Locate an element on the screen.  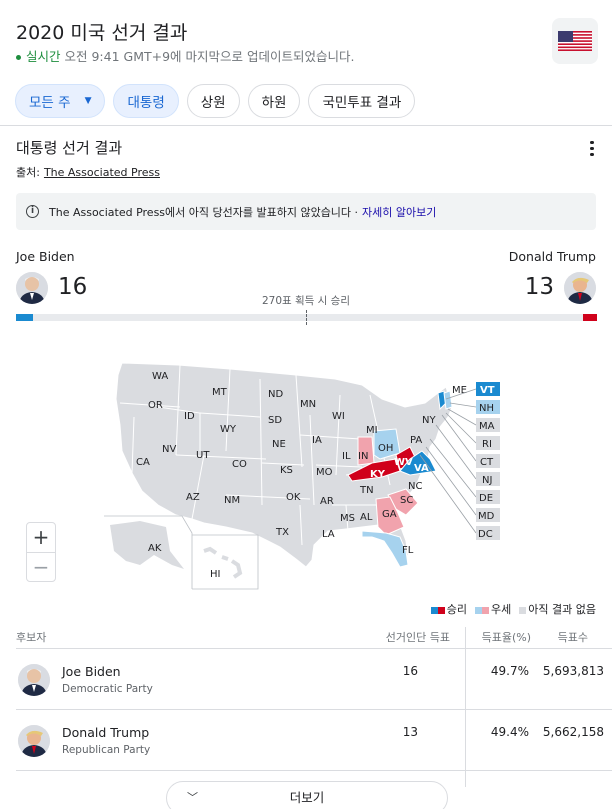
svg-text: MD is located at coordinates (486, 516).